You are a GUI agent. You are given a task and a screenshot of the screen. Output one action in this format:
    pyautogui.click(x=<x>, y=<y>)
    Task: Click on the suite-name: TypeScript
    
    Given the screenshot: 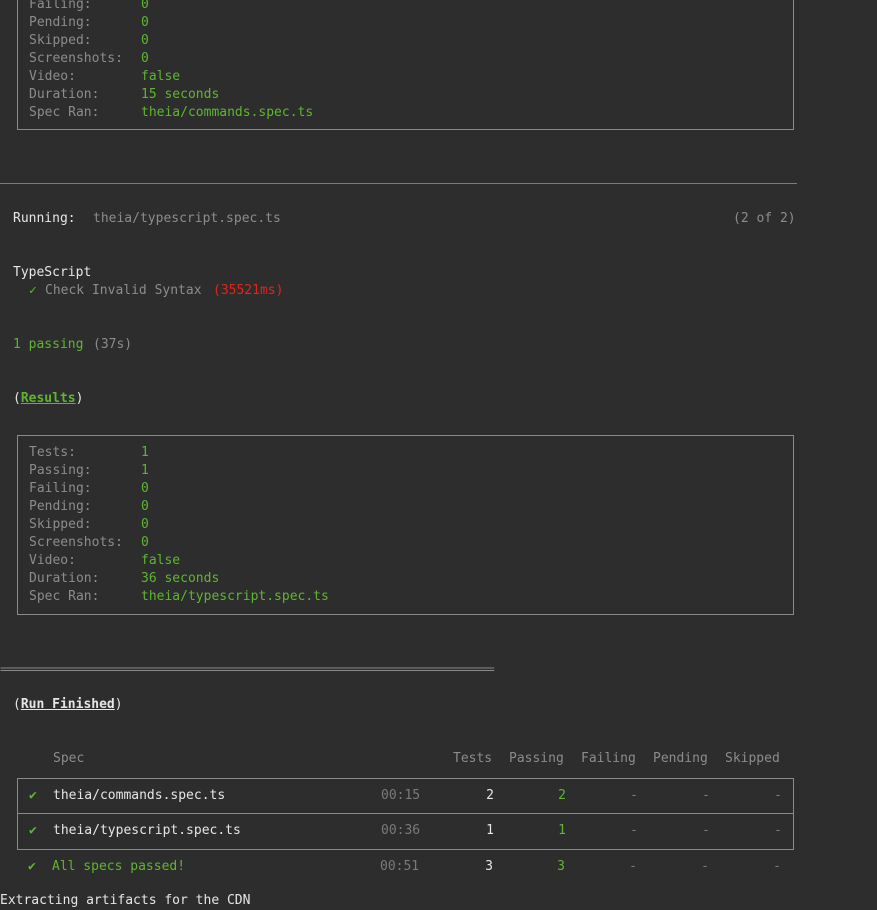 What is the action you would take?
    pyautogui.click(x=52, y=272)
    